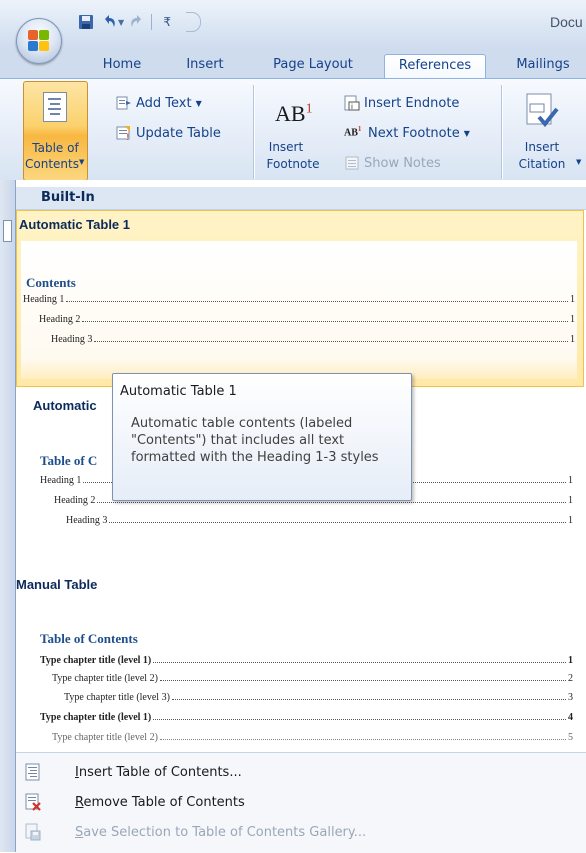 The height and width of the screenshot is (853, 586). What do you see at coordinates (160, 802) in the screenshot?
I see `remove-toc-label: Remove Table of Contents` at bounding box center [160, 802].